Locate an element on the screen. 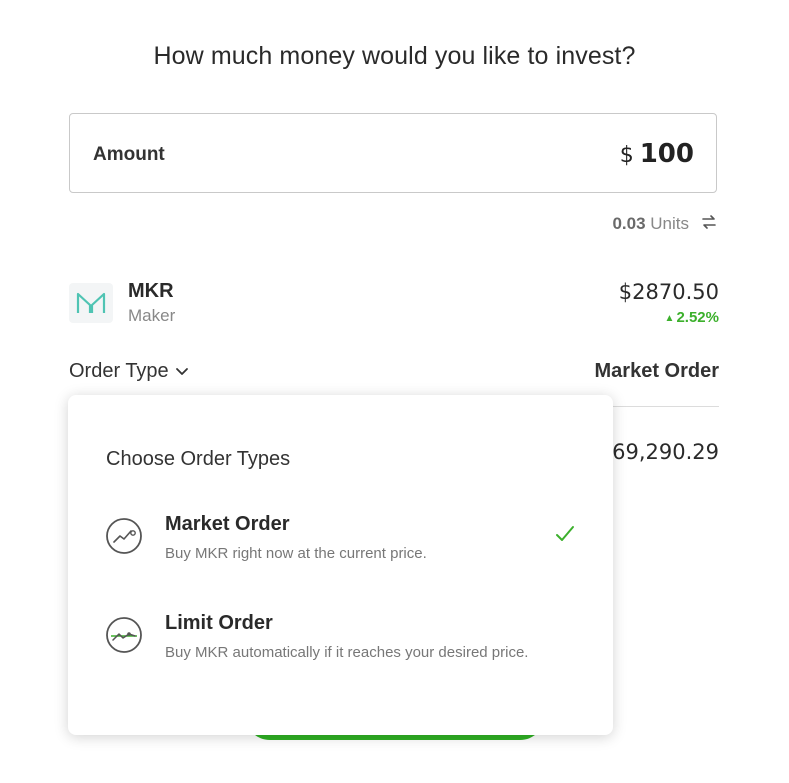  units-label: Units is located at coordinates (669, 223).